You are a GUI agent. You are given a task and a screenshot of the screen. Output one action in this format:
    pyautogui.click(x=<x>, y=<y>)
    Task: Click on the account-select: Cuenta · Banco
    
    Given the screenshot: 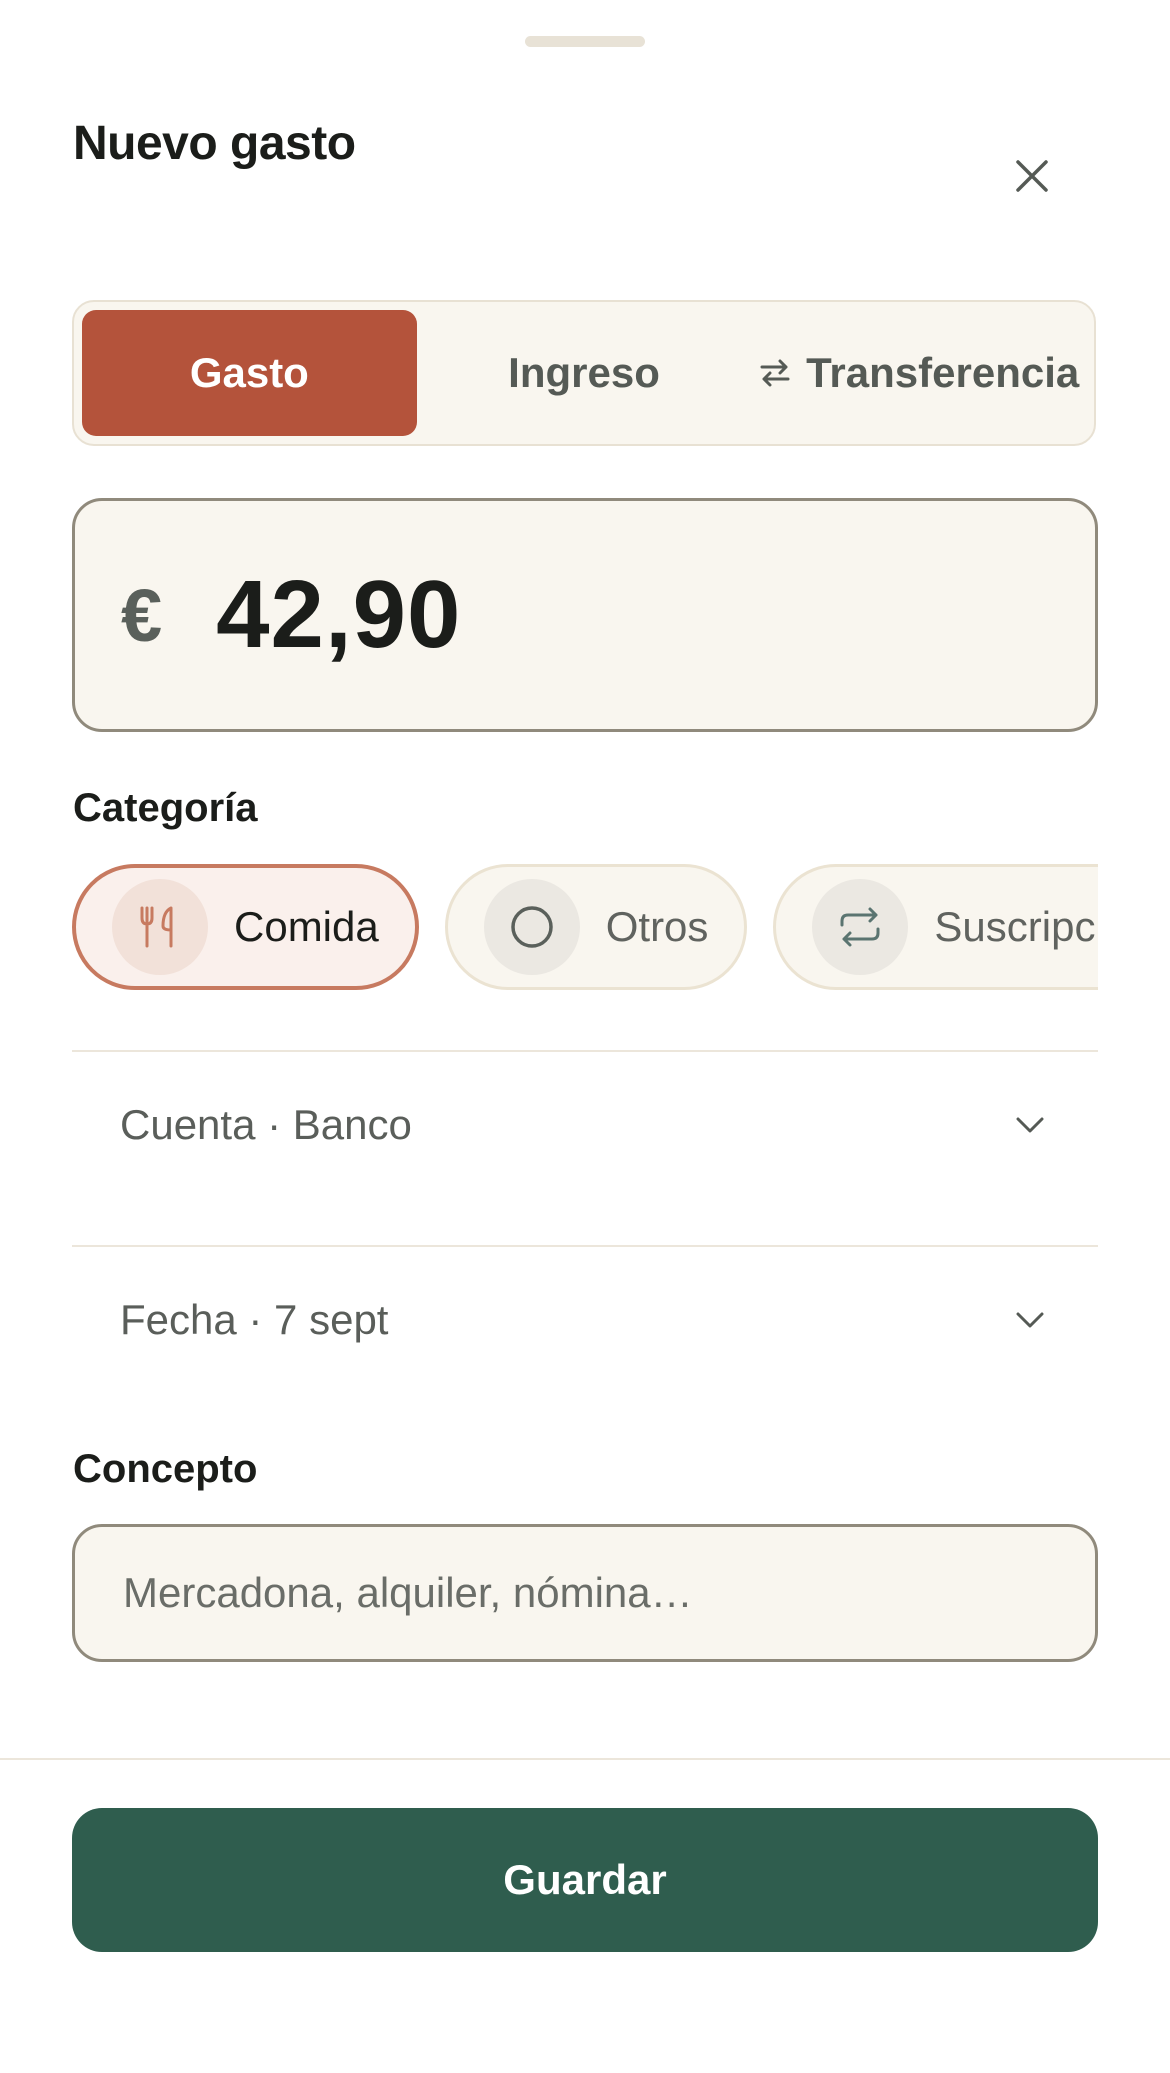 What is the action you would take?
    pyautogui.click(x=585, y=1125)
    